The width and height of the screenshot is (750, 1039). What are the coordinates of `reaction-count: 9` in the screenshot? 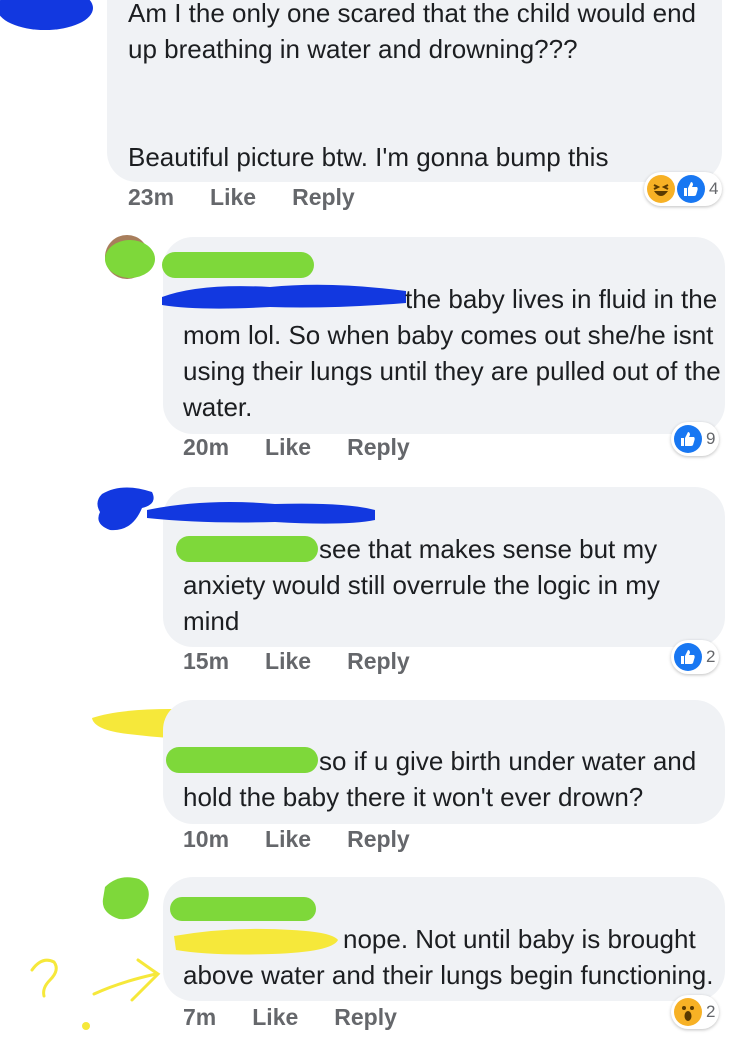 It's located at (711, 438).